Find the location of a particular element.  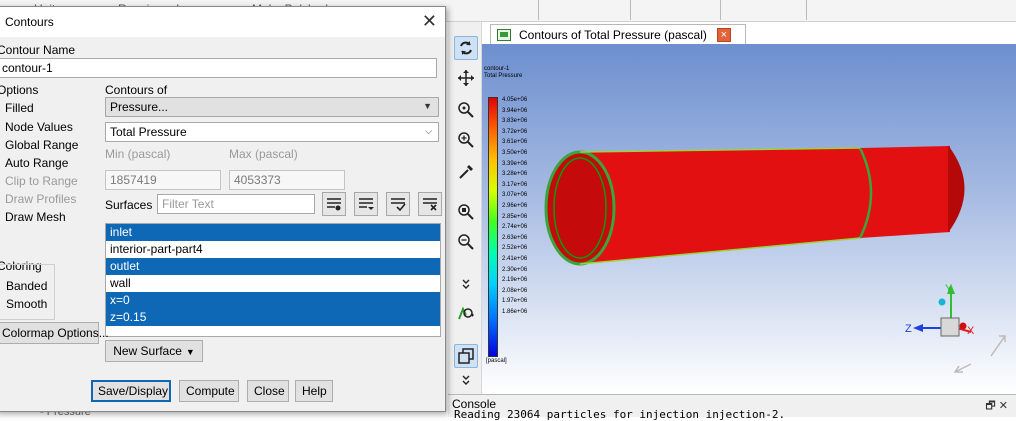

colorbar-tick-label: 2.63e+06 is located at coordinates (515, 237).